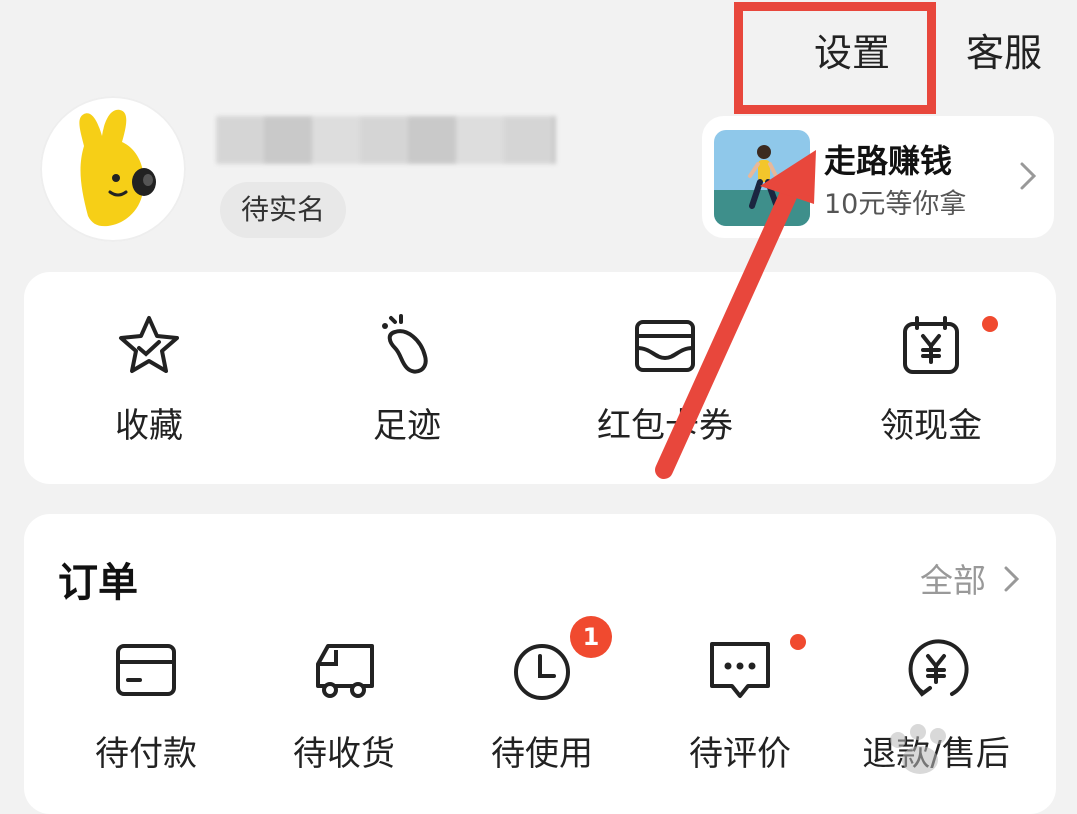 Image resolution: width=1077 pixels, height=814 pixels. Describe the element at coordinates (918, 749) in the screenshot. I see `paw-watermark-icon` at that location.